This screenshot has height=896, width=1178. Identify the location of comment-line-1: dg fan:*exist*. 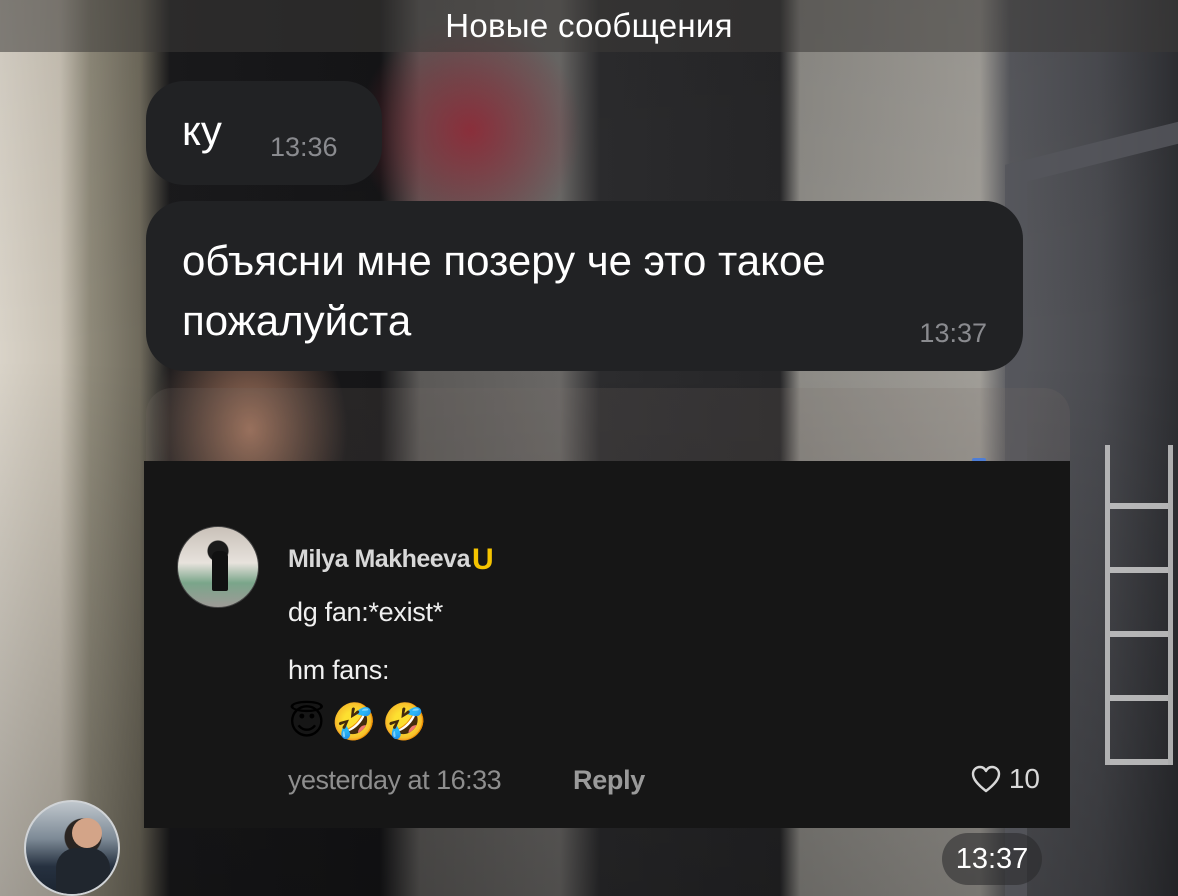
(365, 612).